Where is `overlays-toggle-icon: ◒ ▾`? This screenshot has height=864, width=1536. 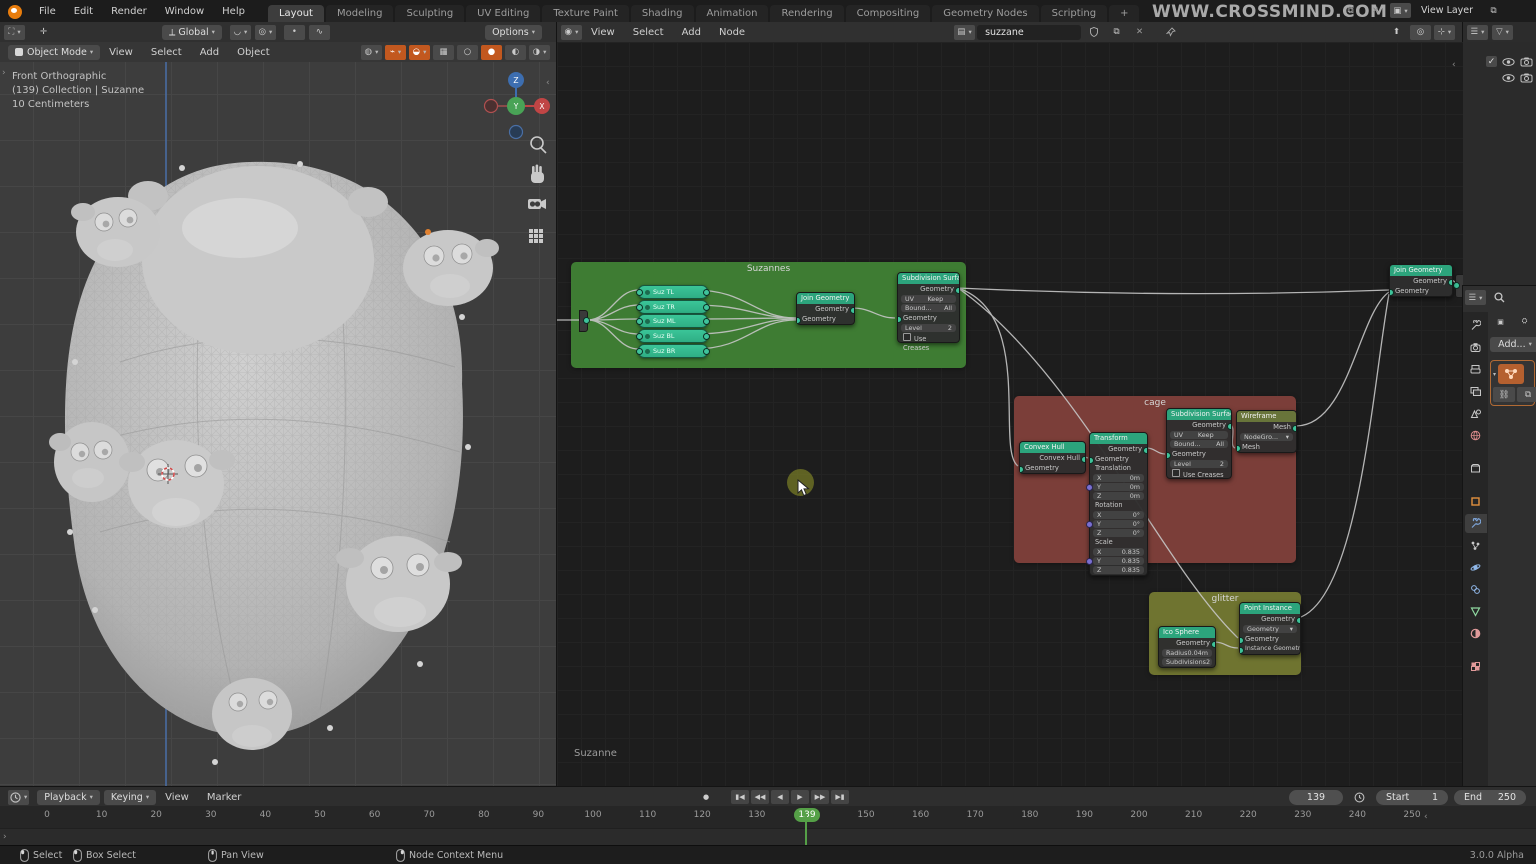 overlays-toggle-icon: ◒ ▾ is located at coordinates (419, 52).